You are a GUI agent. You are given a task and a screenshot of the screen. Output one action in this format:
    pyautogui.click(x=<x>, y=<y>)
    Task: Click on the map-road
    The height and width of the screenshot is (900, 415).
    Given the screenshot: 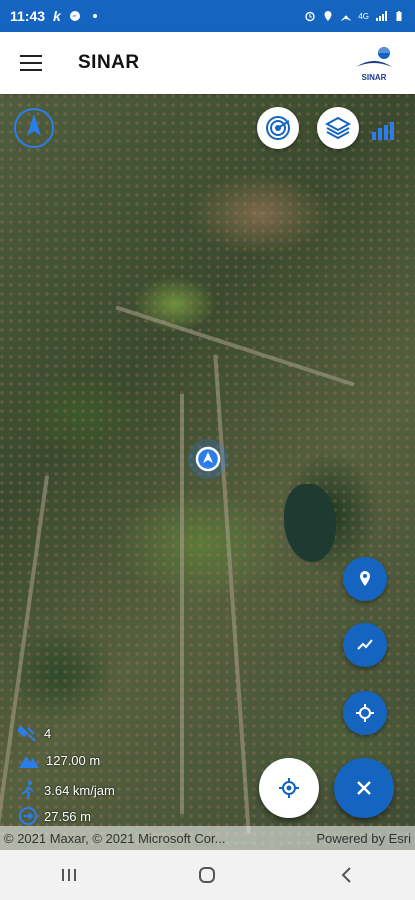 What is the action you would take?
    pyautogui.click(x=182, y=604)
    